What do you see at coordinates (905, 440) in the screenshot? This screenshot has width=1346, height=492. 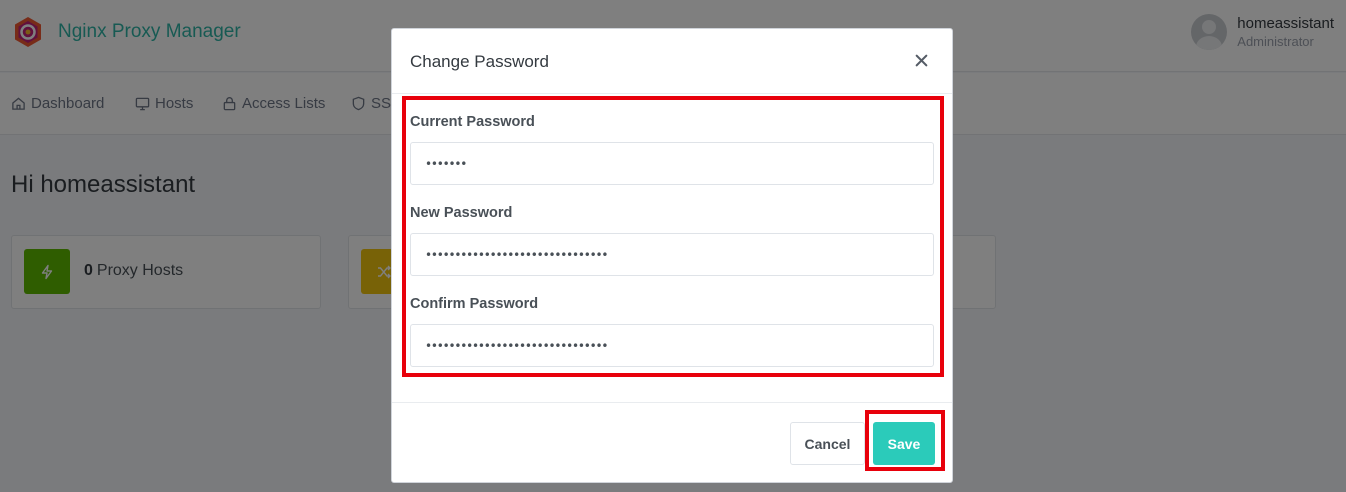 I see `save-button-highlight` at bounding box center [905, 440].